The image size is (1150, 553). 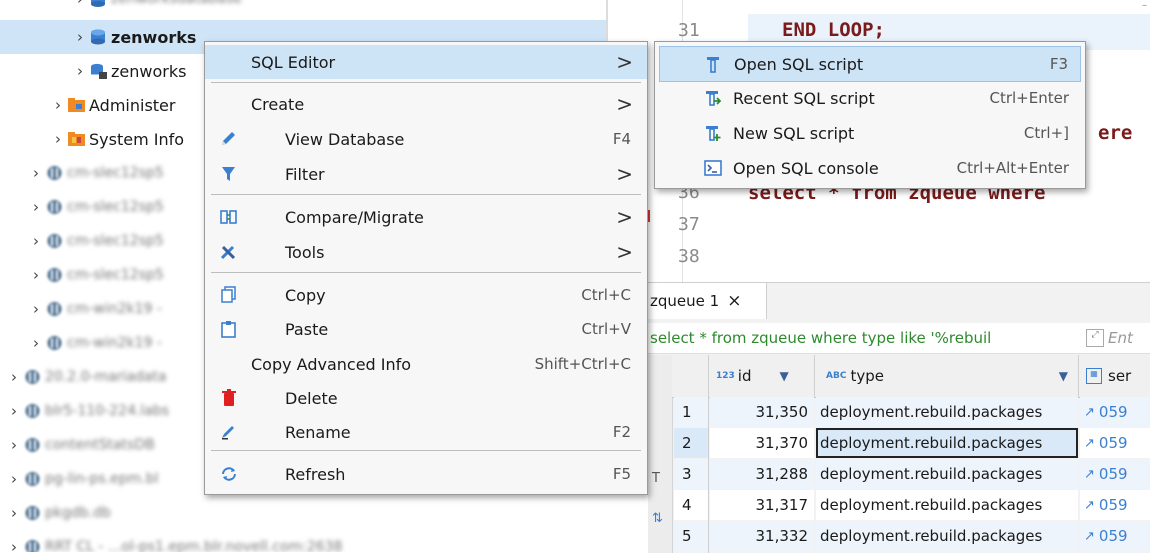 I want to click on menu-item: Copy Advanced Info Shift+Ctrl+C, so click(x=426, y=364).